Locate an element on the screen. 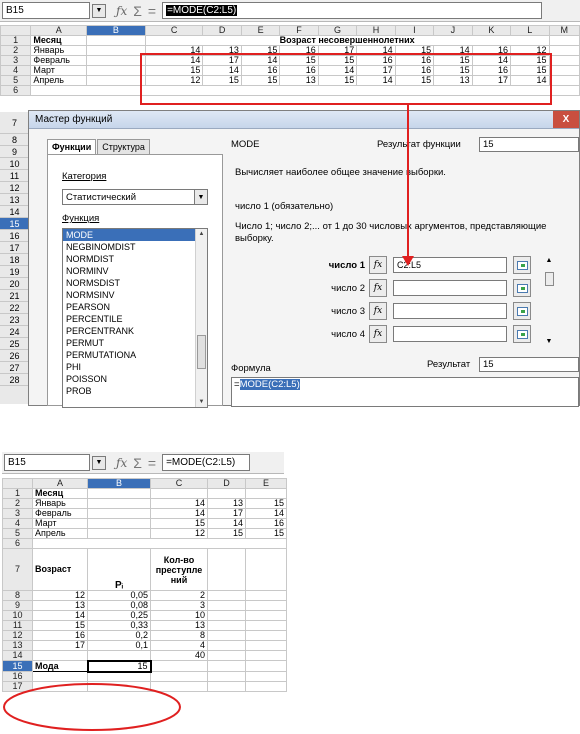  cell: 3 is located at coordinates (179, 605).